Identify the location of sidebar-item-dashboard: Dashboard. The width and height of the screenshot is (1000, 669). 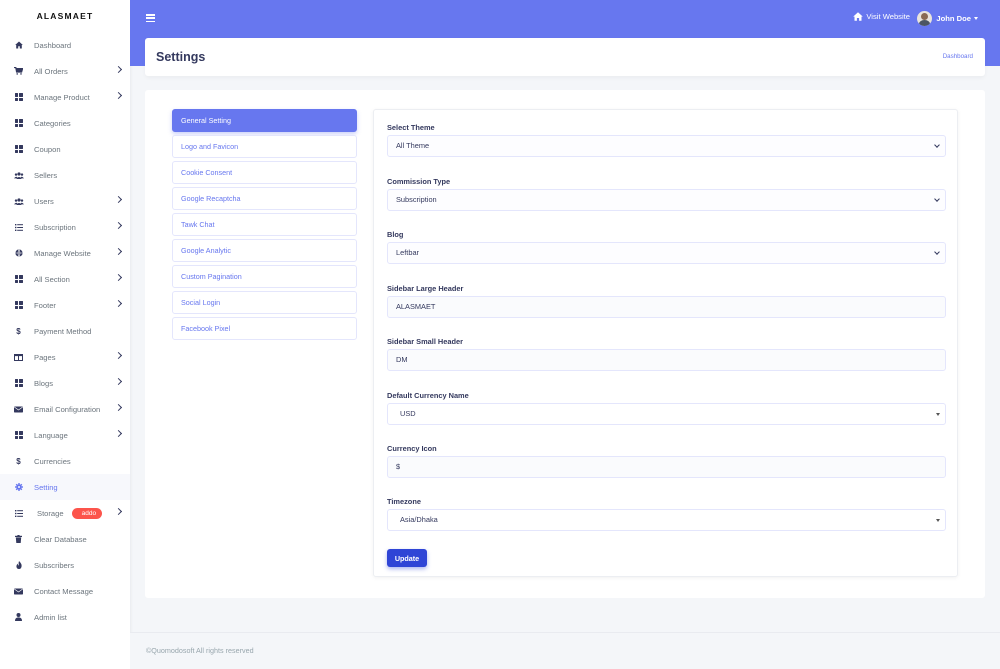
(65, 45).